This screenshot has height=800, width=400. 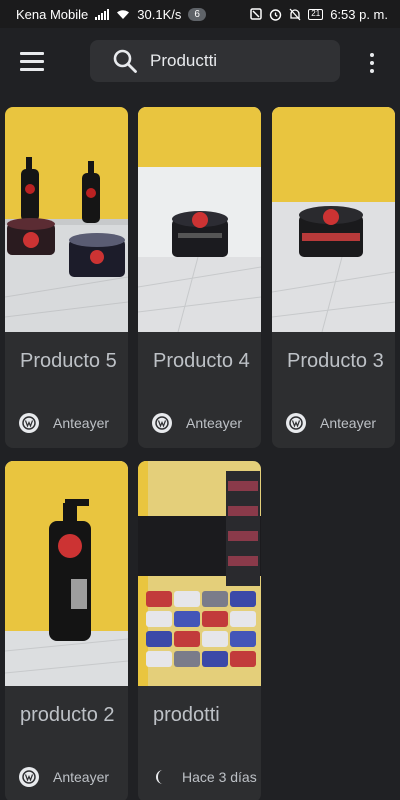 What do you see at coordinates (256, 14) in the screenshot?
I see `nfc-icon` at bounding box center [256, 14].